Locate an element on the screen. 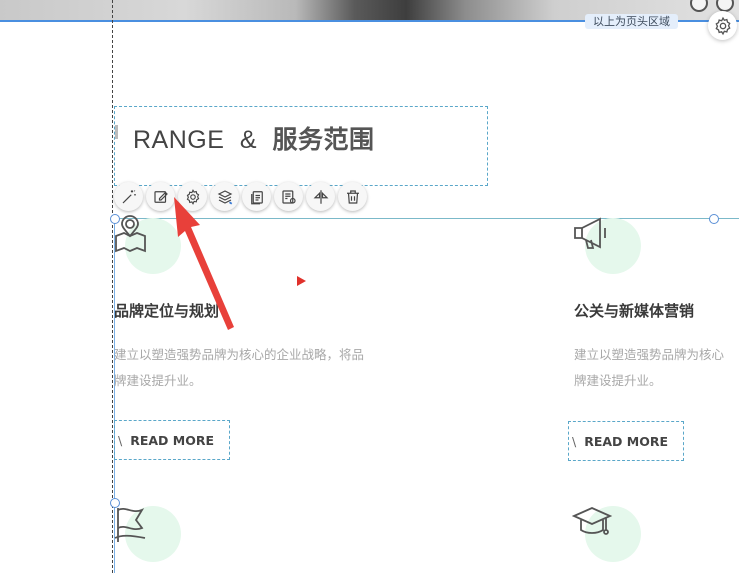  editor-guide-line is located at coordinates (112, 286).